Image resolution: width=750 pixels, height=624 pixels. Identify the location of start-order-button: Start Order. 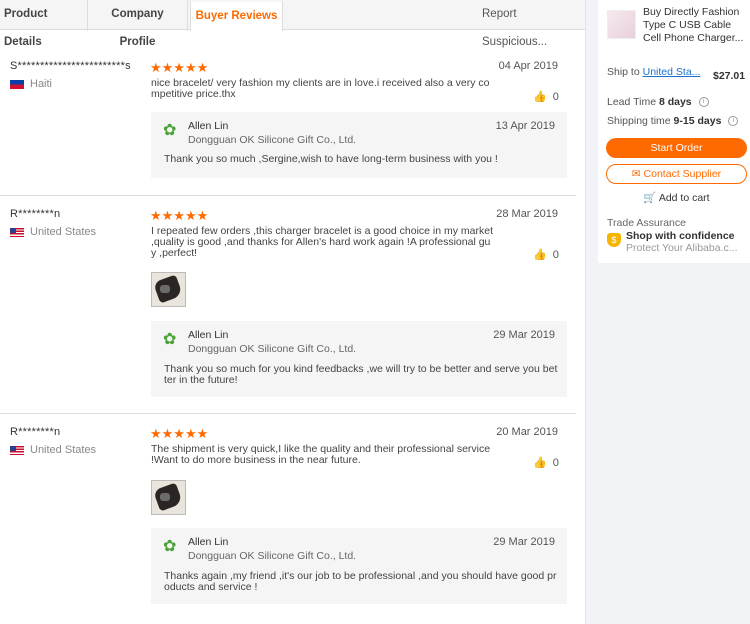
(676, 148).